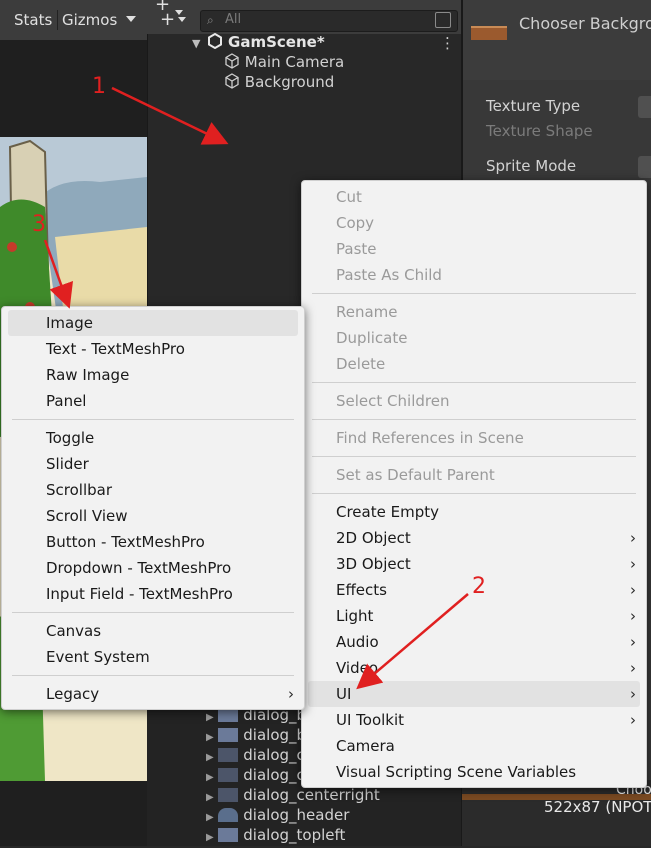 This screenshot has width=651, height=848. What do you see at coordinates (58, 274) in the screenshot?
I see `arrow-3-icon` at bounding box center [58, 274].